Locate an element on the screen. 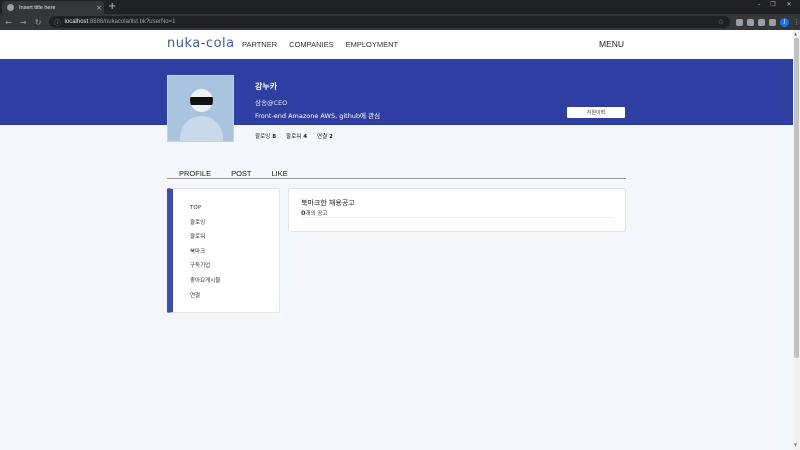 The image size is (800, 450). profile-name: 강누카 is located at coordinates (266, 86).